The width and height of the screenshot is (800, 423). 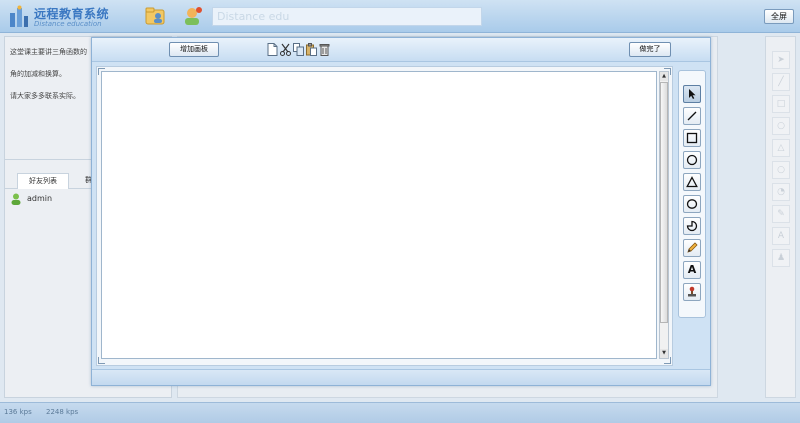 I want to click on friend-name: admin, so click(x=40, y=198).